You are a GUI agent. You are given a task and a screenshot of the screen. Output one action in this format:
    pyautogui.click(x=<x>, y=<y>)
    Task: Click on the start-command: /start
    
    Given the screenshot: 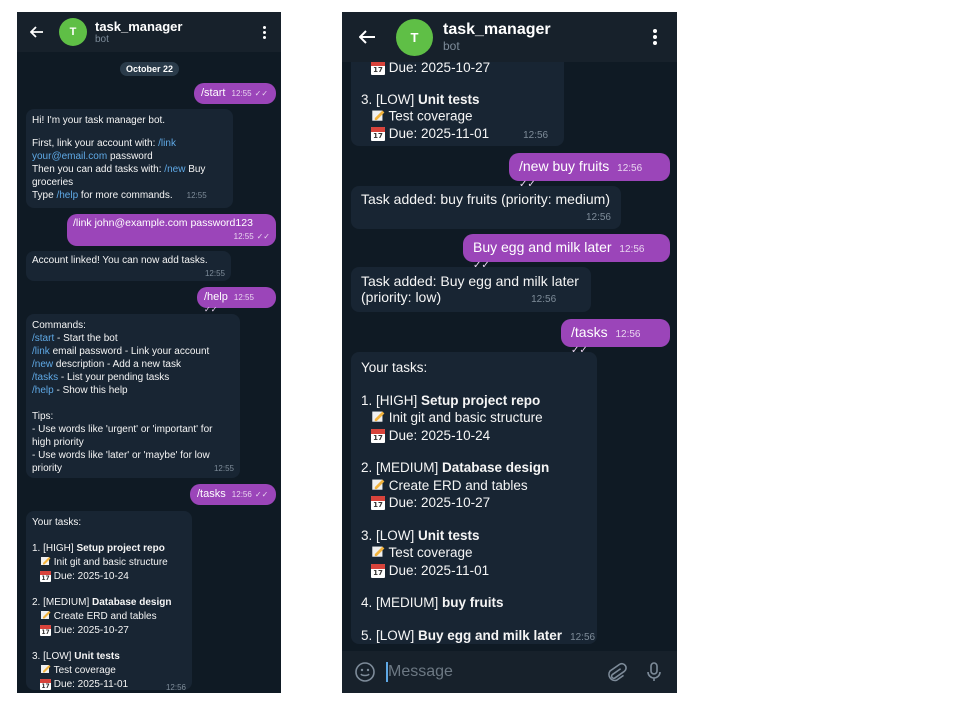 What is the action you would take?
    pyautogui.click(x=43, y=338)
    